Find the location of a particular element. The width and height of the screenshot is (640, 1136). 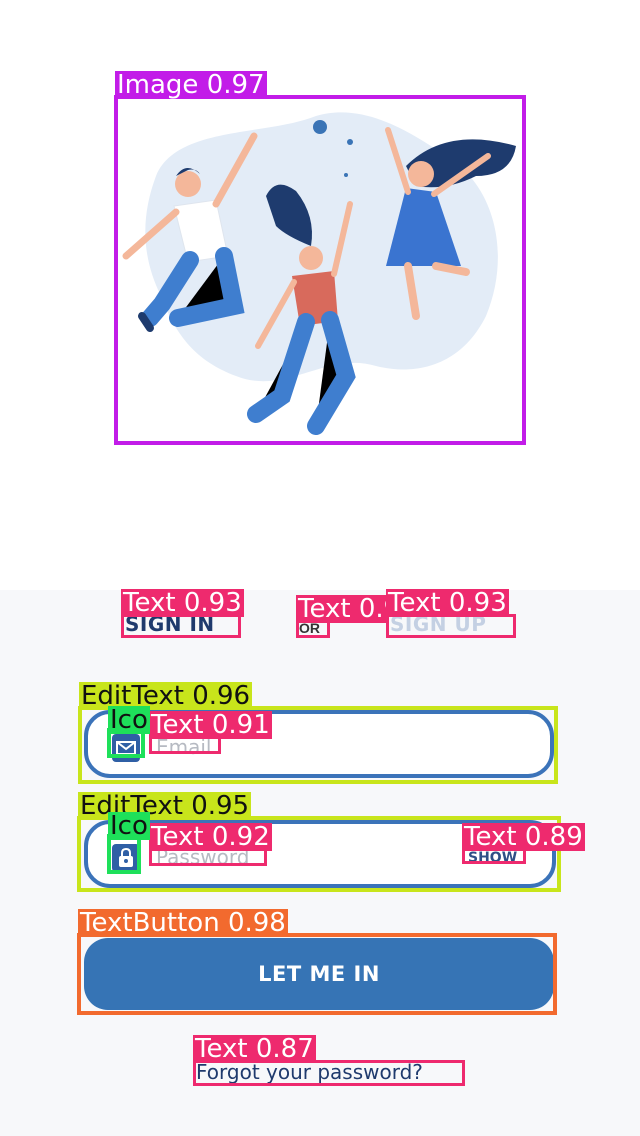

mail-icon is located at coordinates (126, 748).